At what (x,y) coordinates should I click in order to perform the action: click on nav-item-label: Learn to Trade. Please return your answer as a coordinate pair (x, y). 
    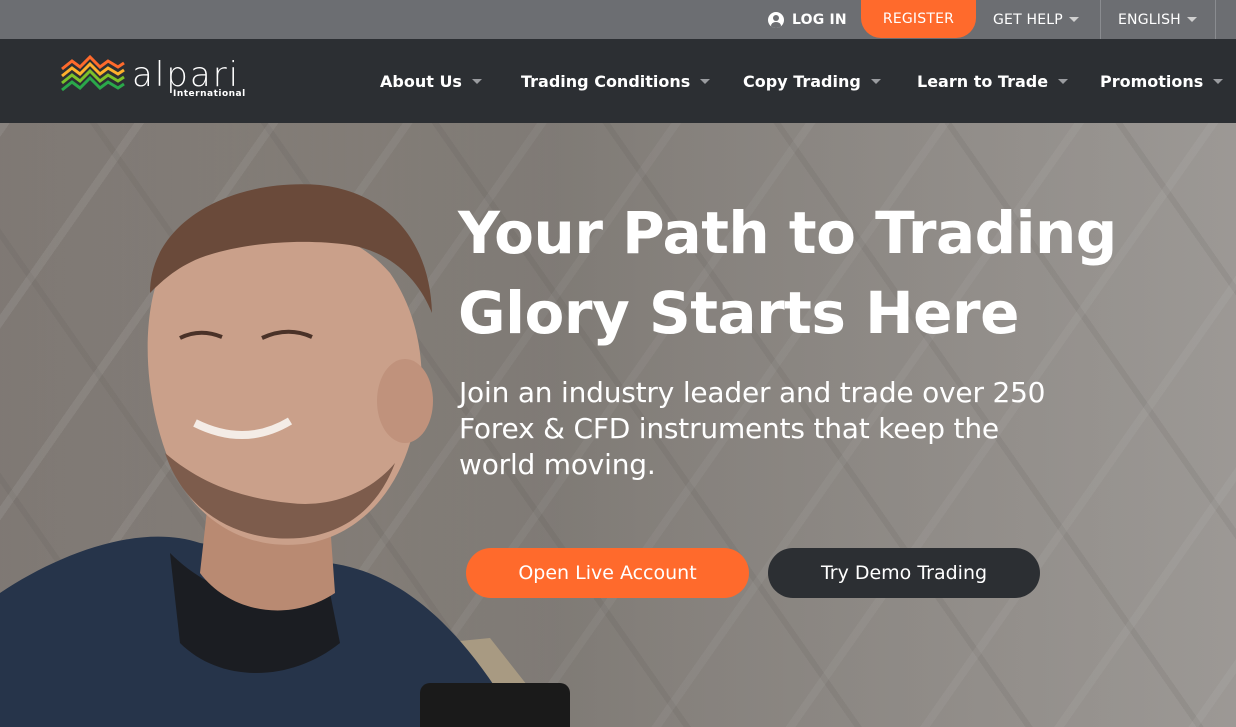
    Looking at the image, I should click on (983, 81).